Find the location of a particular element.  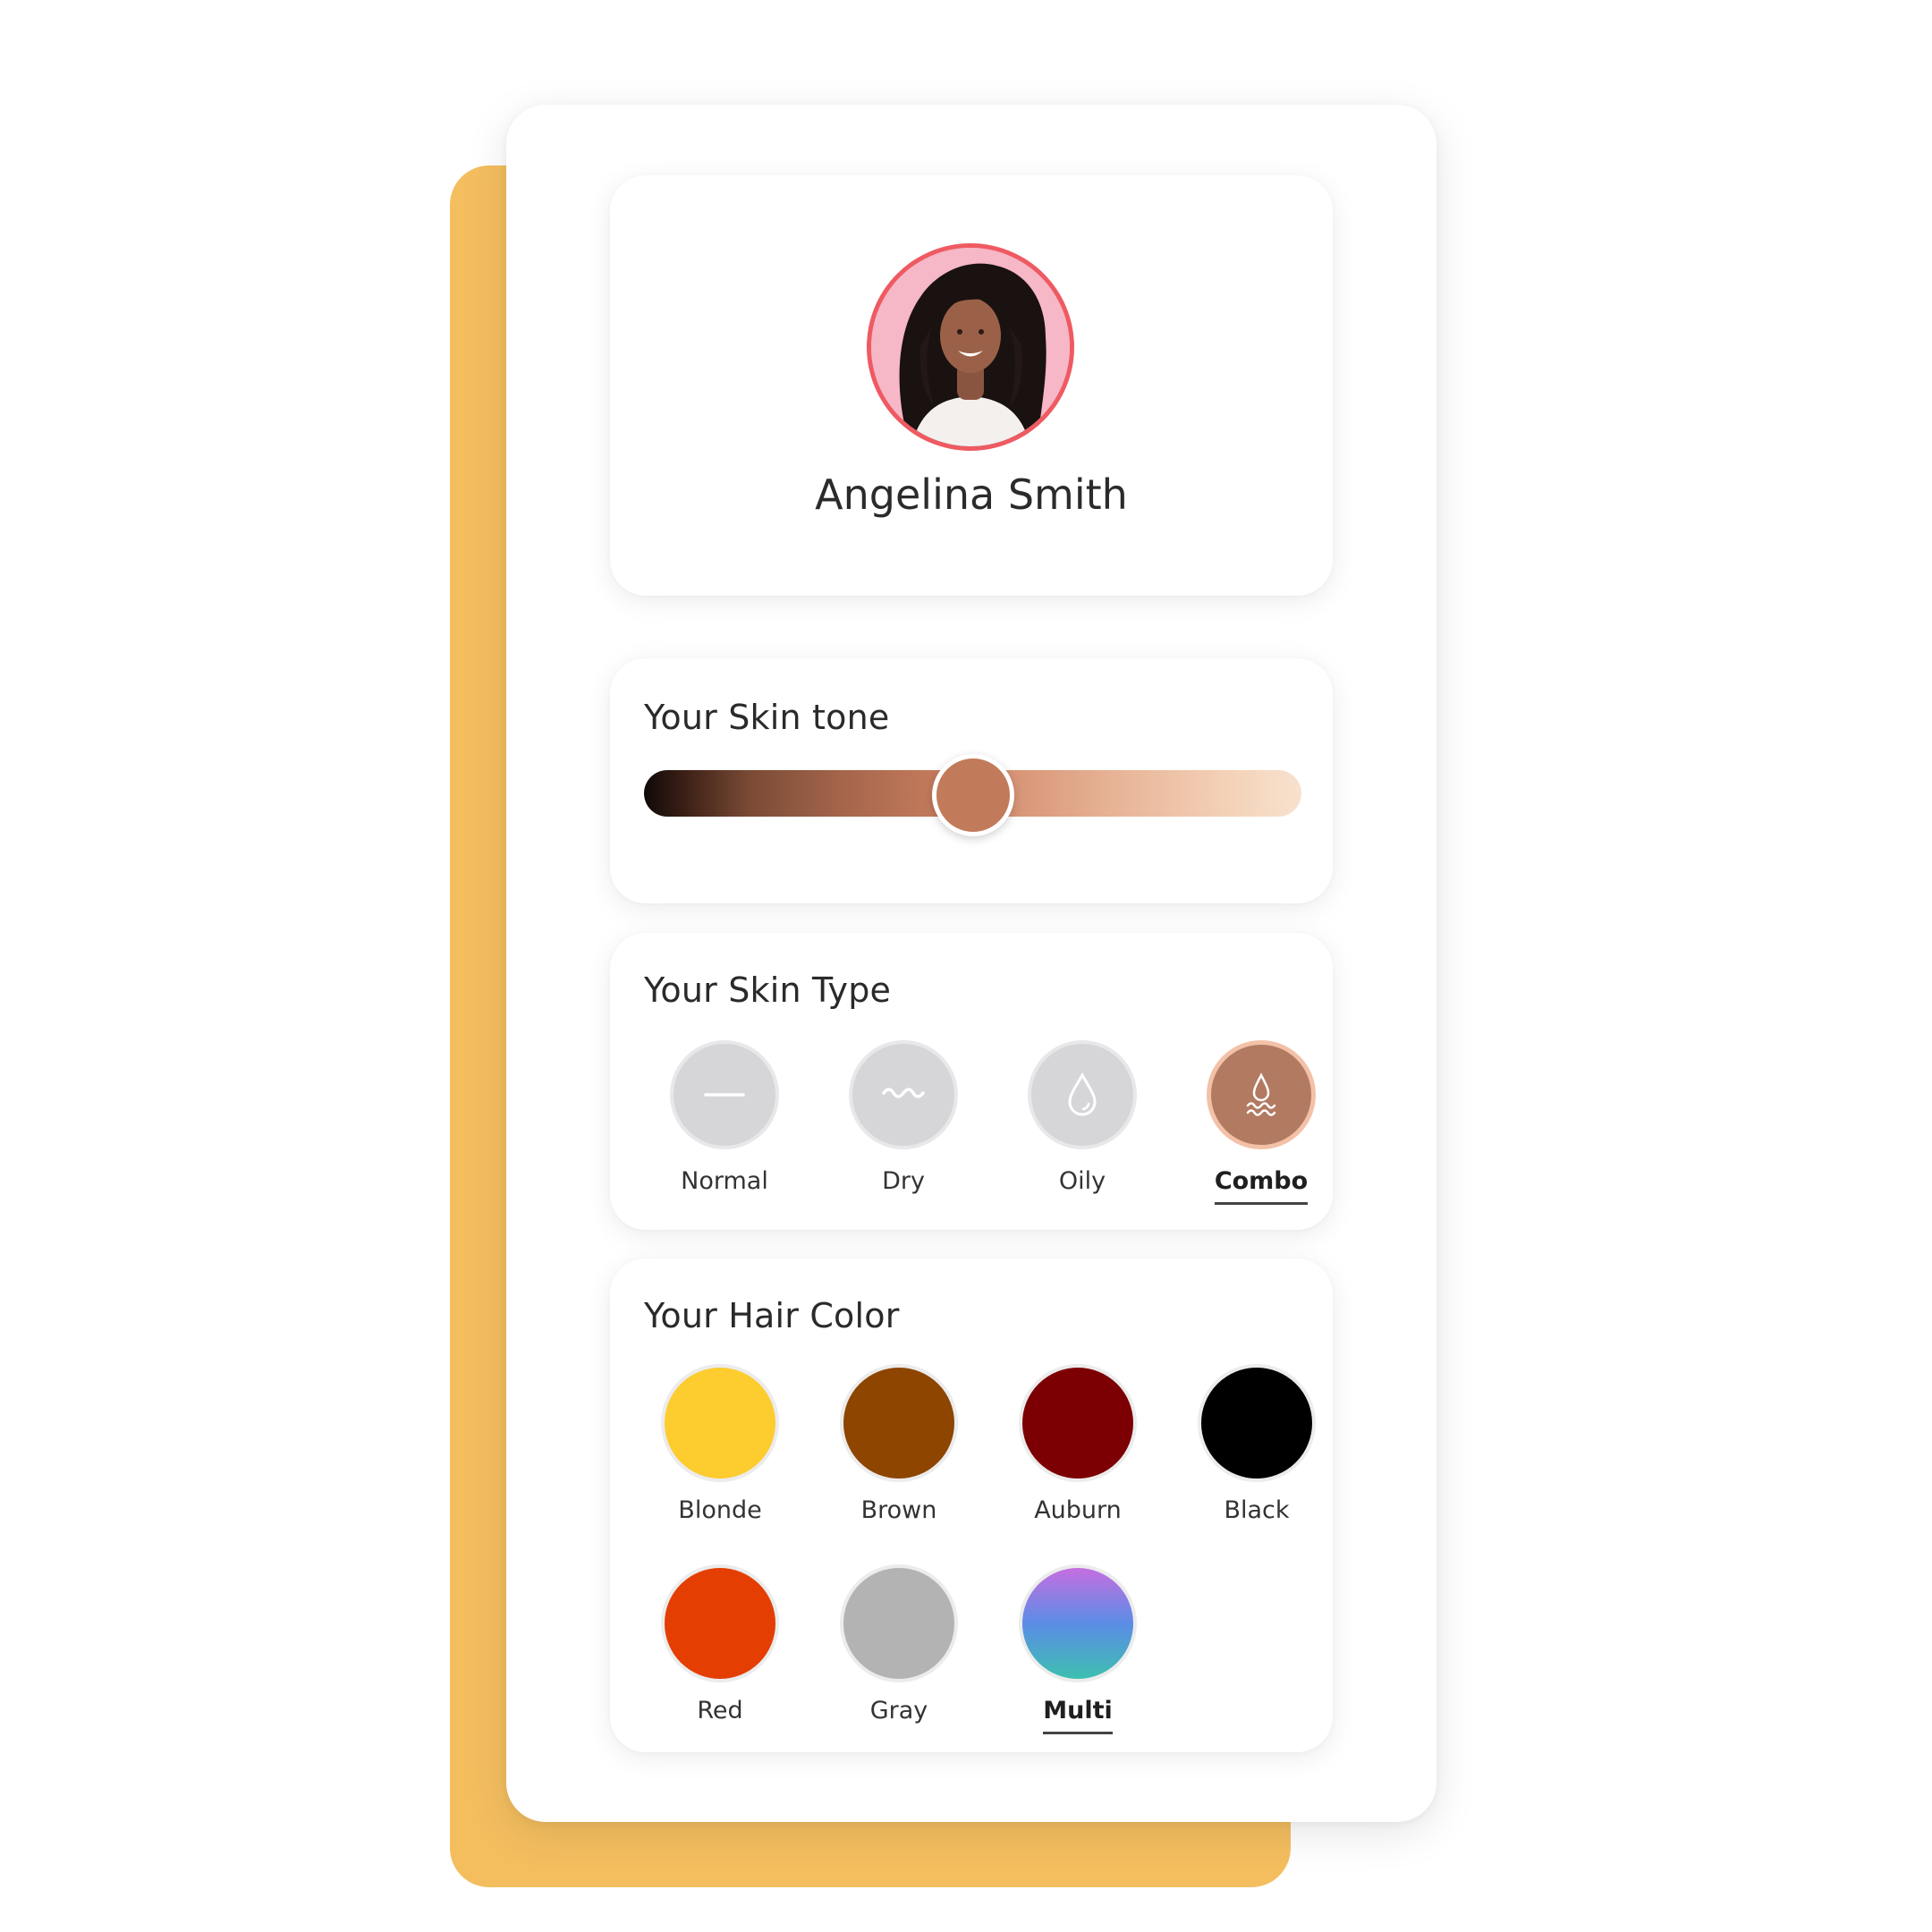

droplet-wave-icon is located at coordinates (1261, 1095).